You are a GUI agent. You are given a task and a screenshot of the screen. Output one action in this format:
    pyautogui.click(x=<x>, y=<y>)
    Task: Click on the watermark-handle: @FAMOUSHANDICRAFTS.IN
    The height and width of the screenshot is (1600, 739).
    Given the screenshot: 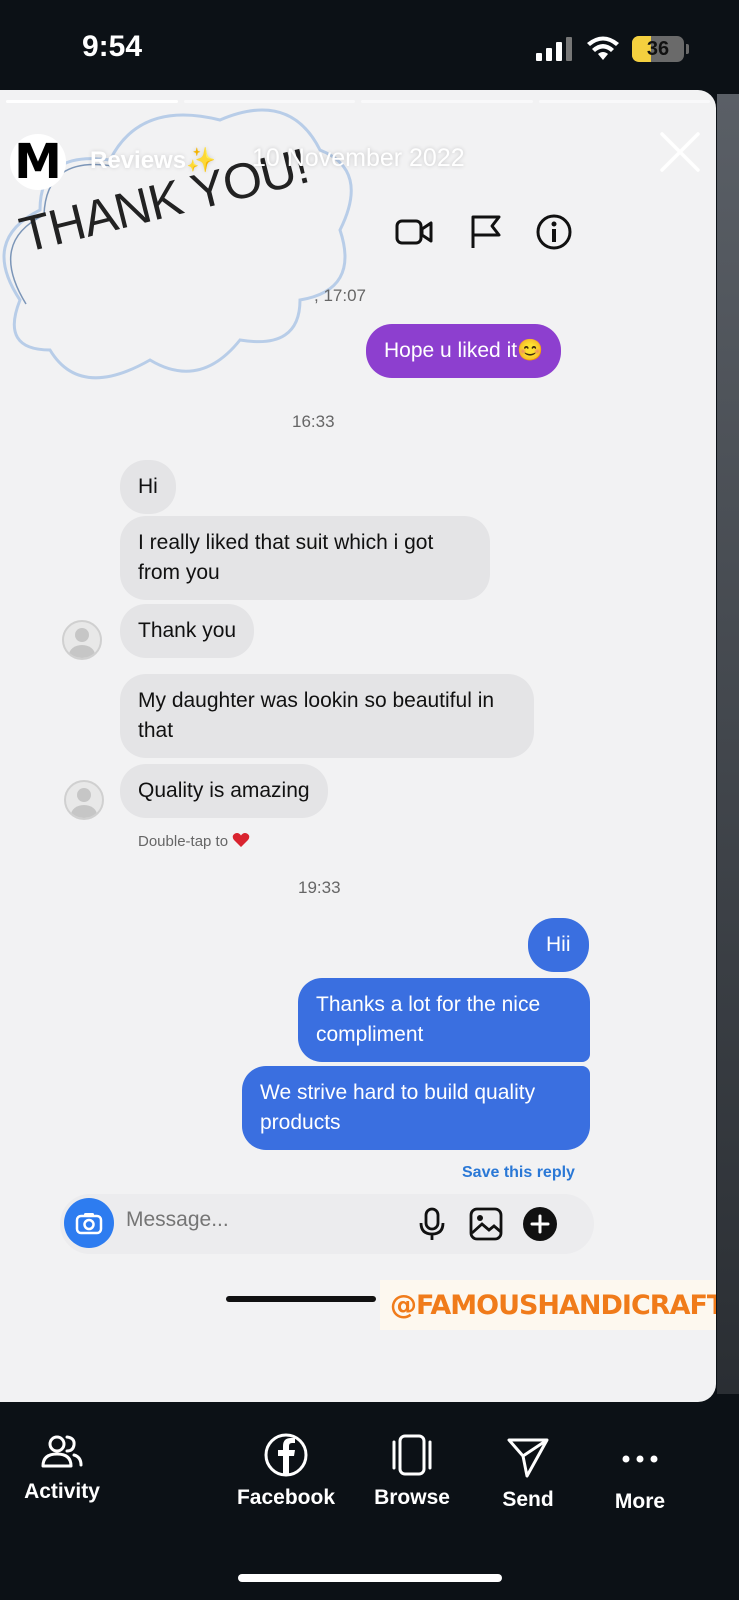 What is the action you would take?
    pyautogui.click(x=548, y=1305)
    